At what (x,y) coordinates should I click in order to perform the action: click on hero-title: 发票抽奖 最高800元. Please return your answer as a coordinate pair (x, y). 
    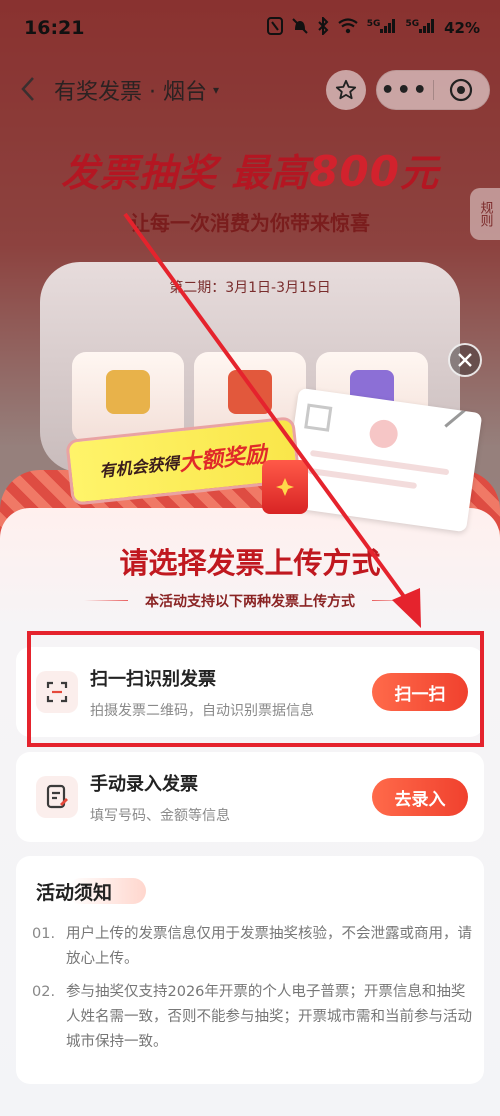
    Looking at the image, I should click on (250, 171).